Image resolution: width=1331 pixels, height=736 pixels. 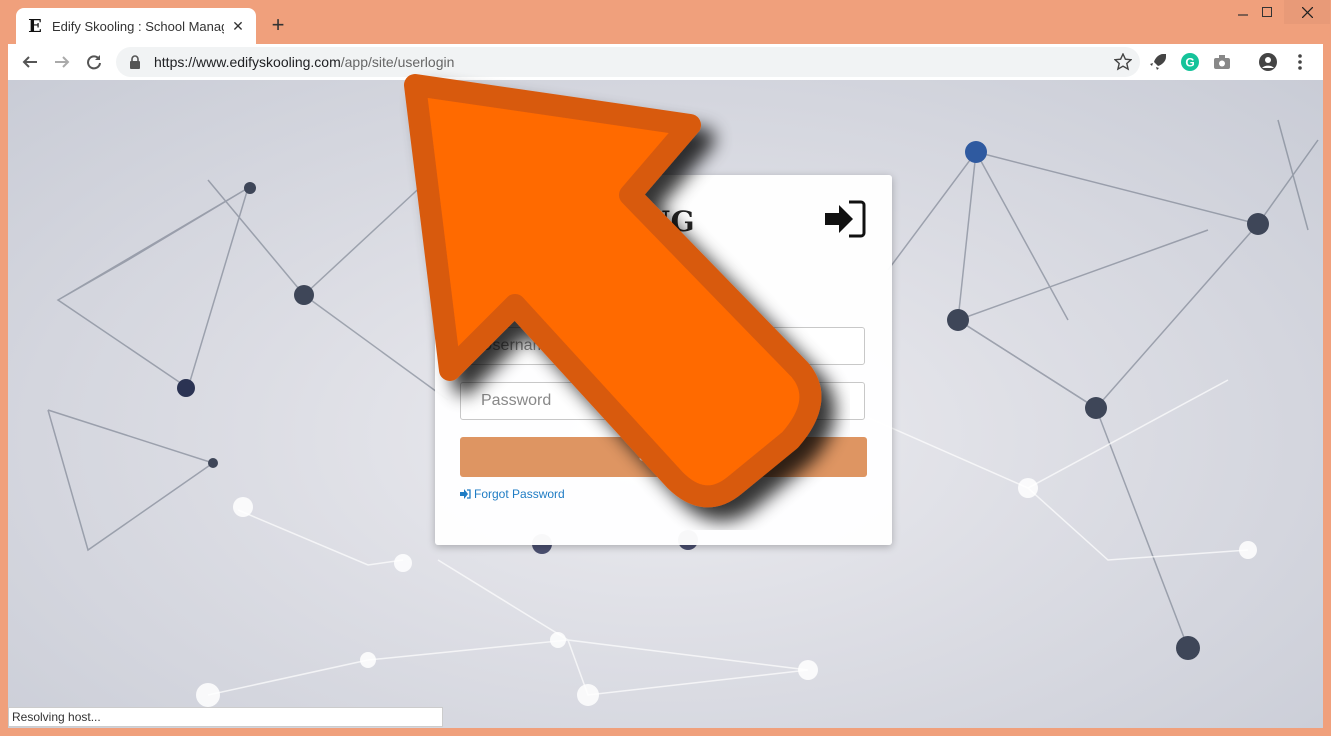 I want to click on back-button, so click(x=30, y=62).